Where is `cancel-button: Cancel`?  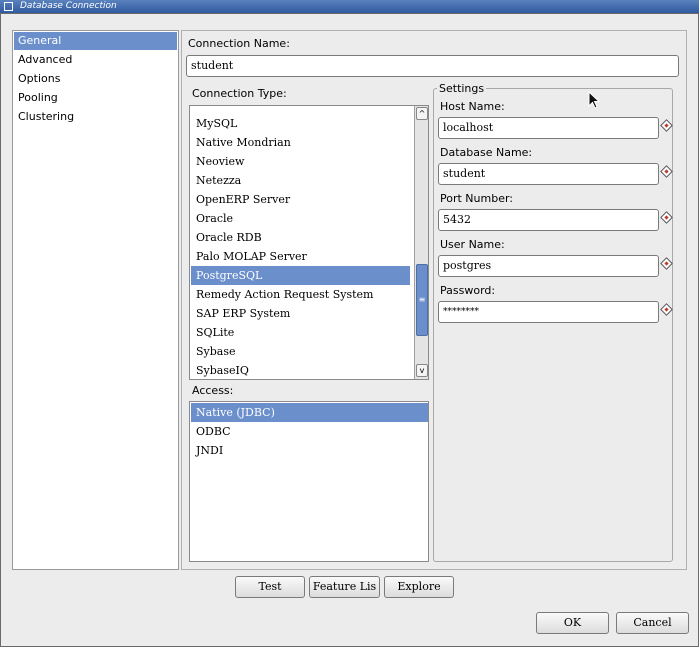 cancel-button: Cancel is located at coordinates (652, 623).